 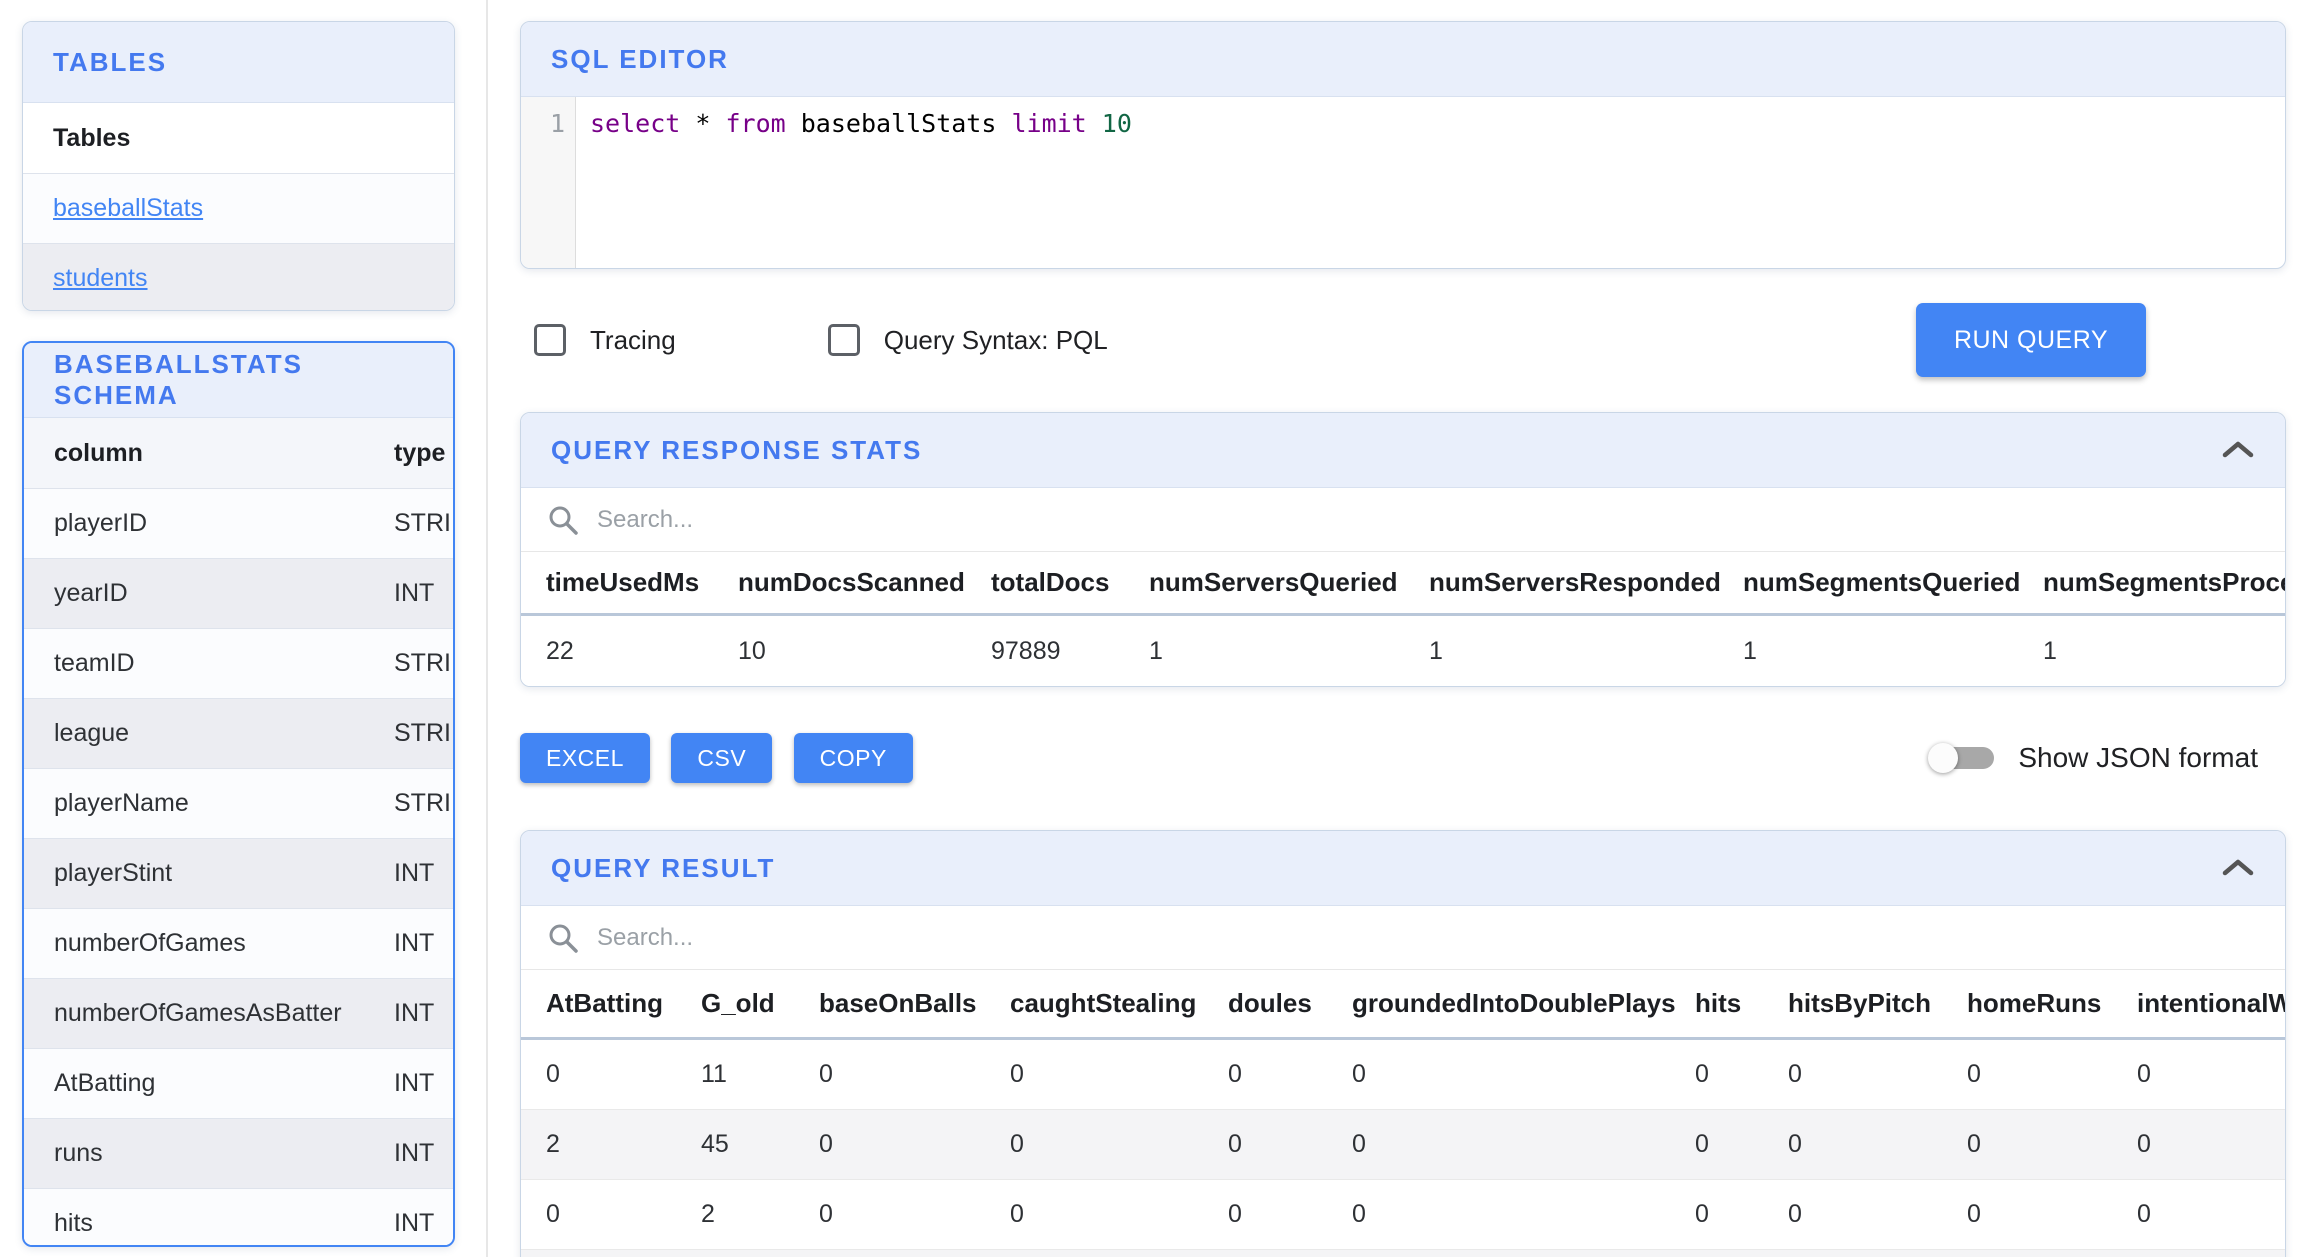 What do you see at coordinates (2030, 340) in the screenshot?
I see `run-query-button: RUN QUERY` at bounding box center [2030, 340].